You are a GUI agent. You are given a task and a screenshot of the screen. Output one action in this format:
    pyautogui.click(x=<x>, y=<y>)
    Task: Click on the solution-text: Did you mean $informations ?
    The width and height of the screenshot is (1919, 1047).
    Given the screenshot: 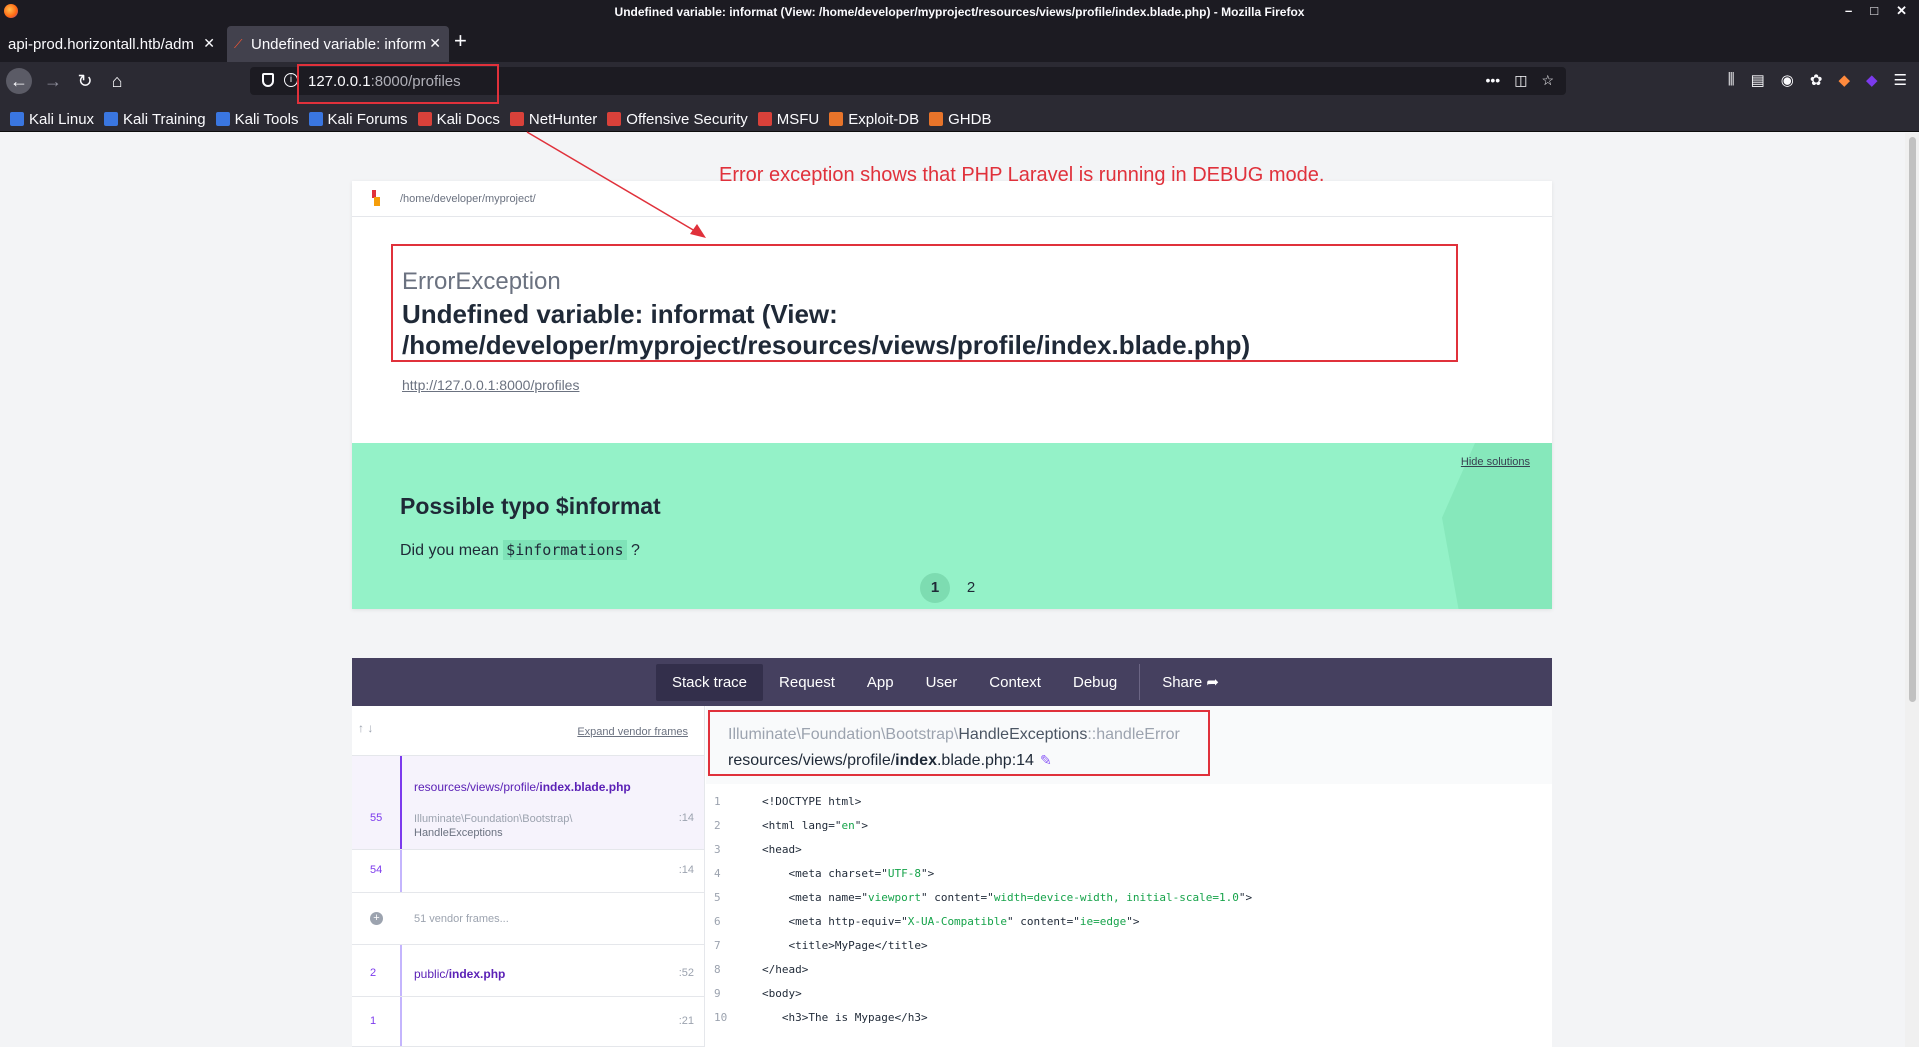 What is the action you would take?
    pyautogui.click(x=520, y=550)
    